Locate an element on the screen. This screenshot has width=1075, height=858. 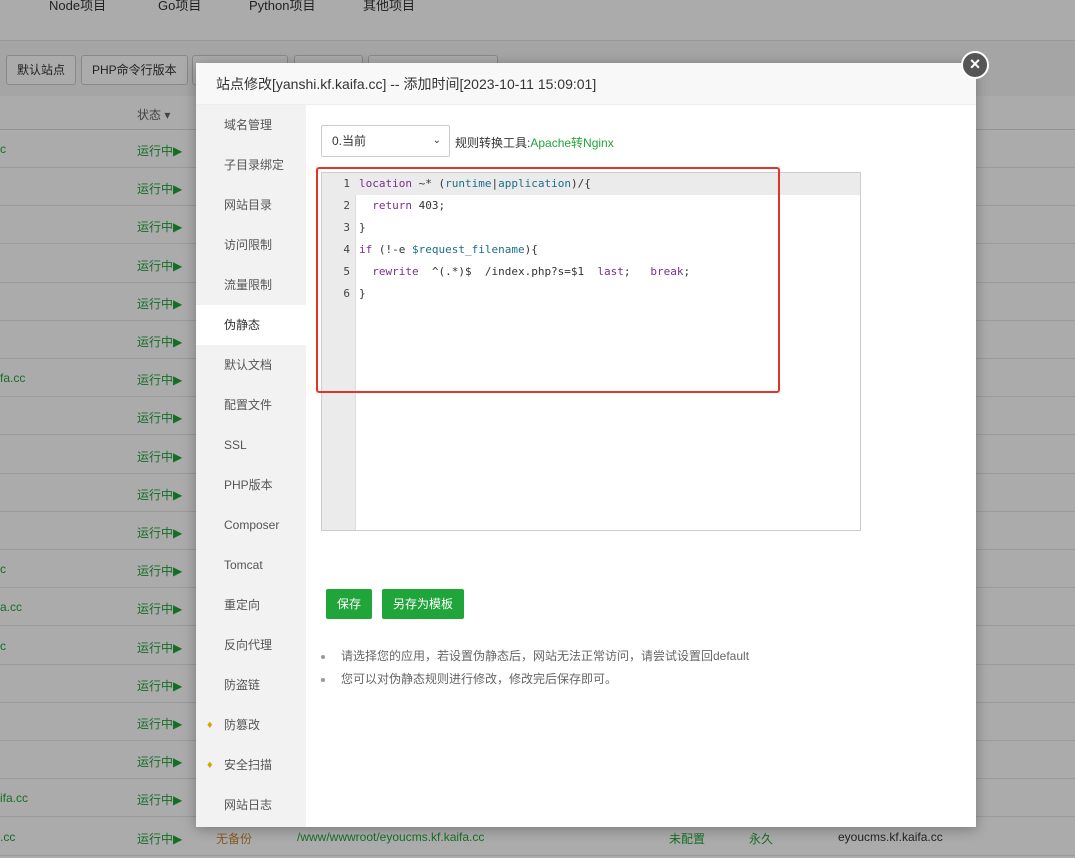
sidebar-item-label: 防篡改 is located at coordinates (242, 725).